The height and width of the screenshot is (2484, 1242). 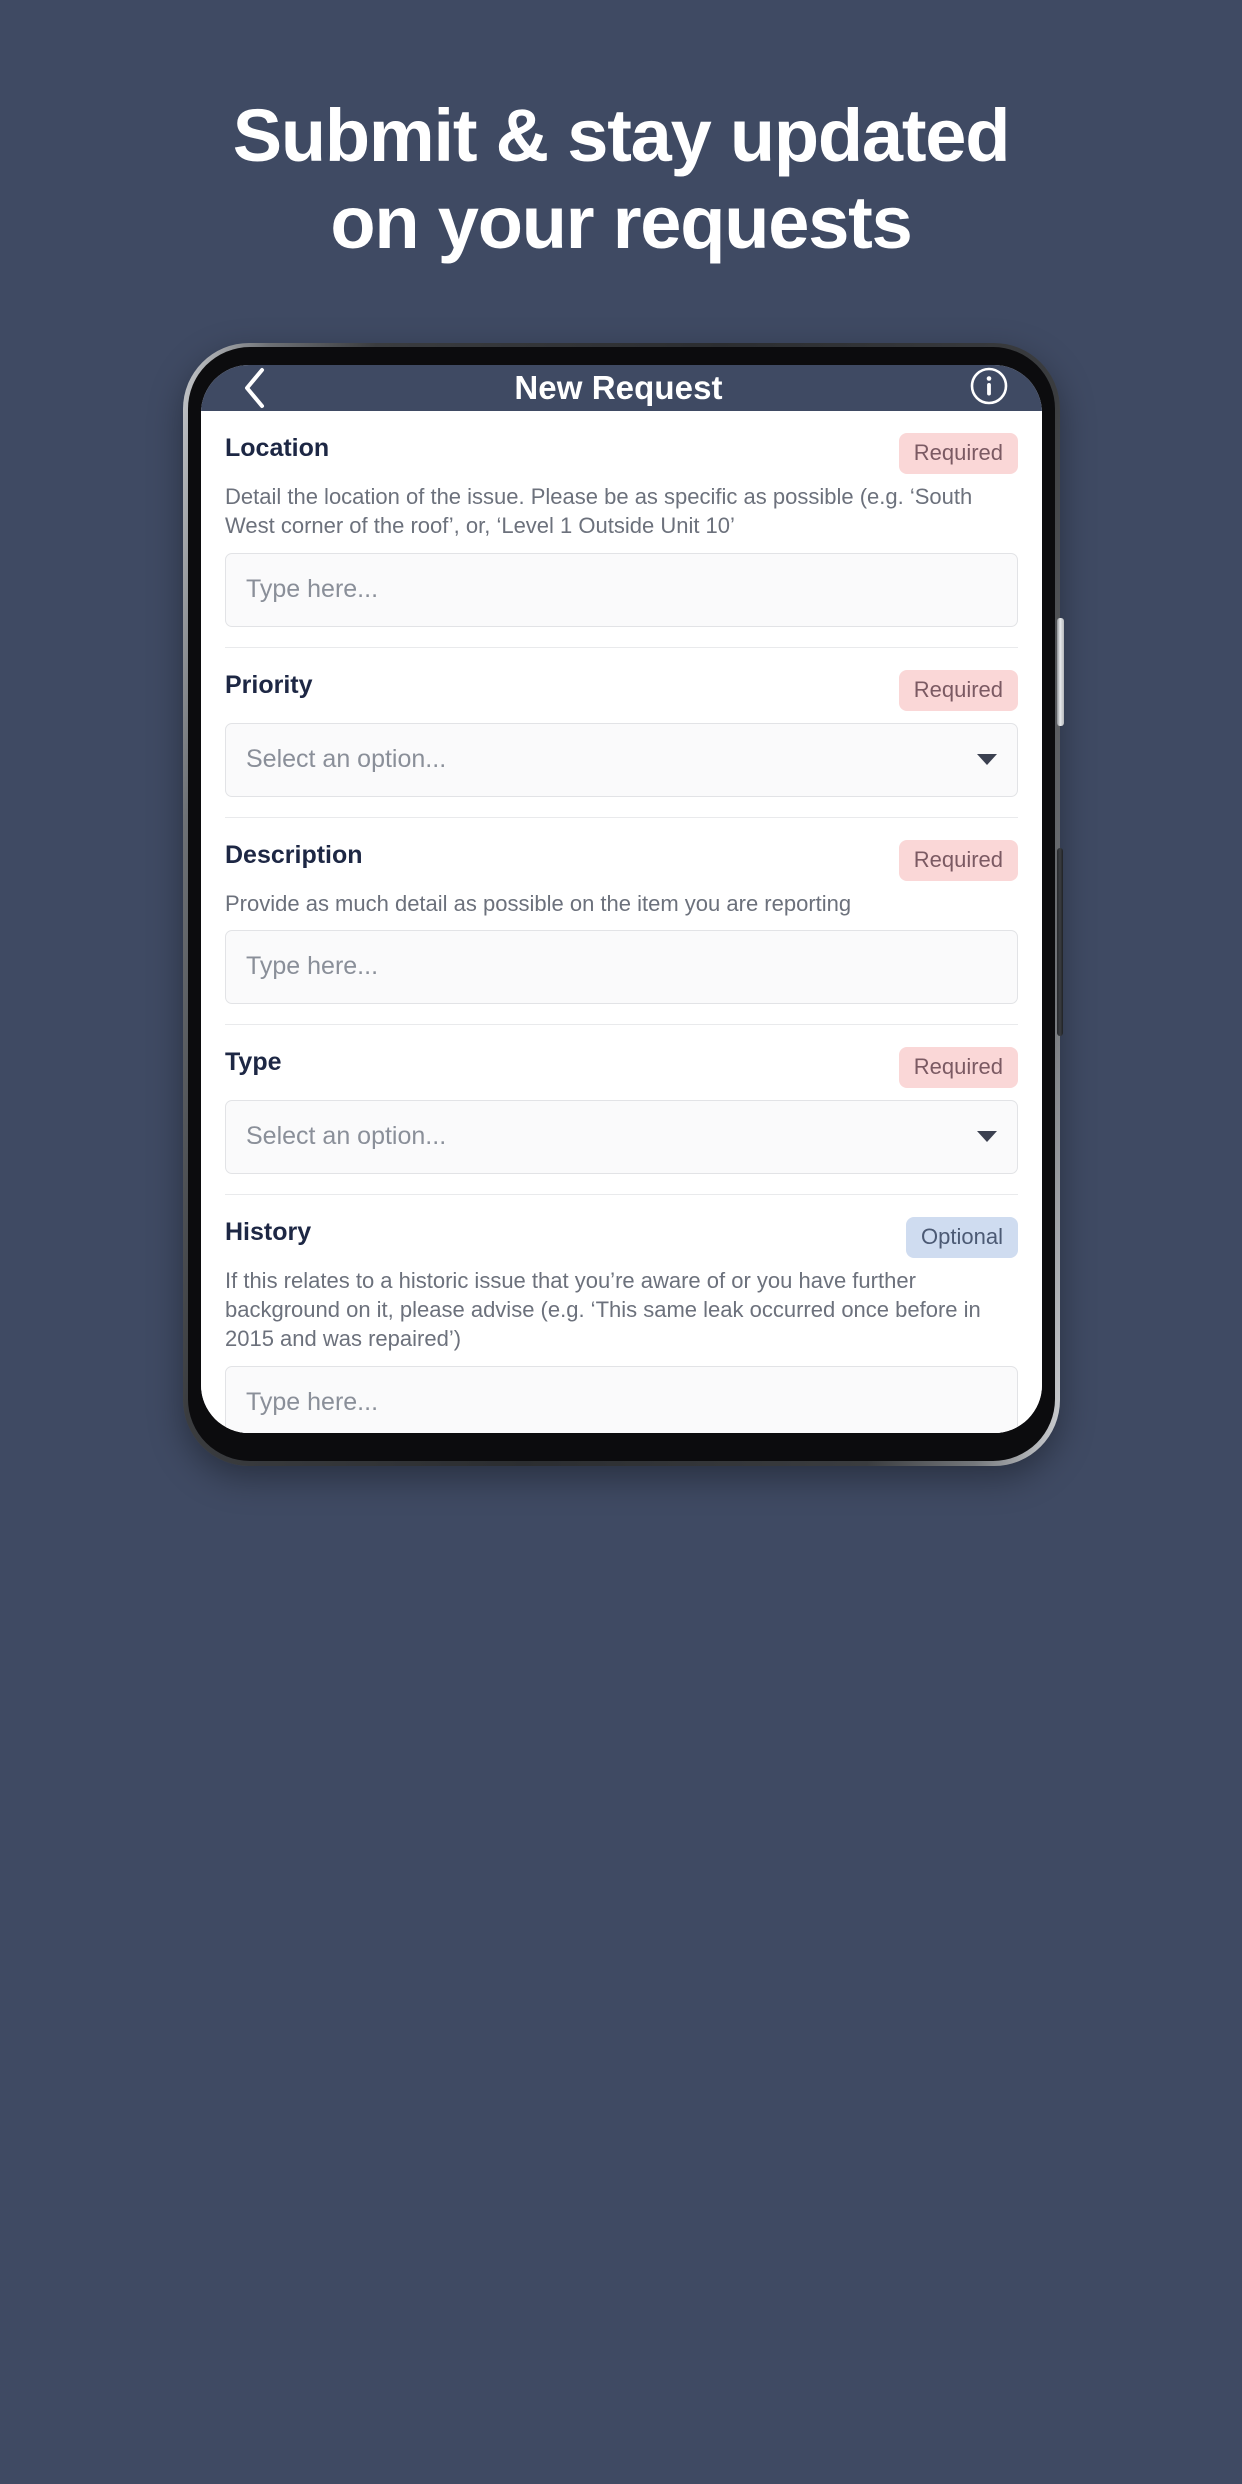 I want to click on promo-headline: Submit & stay updated on your requests, so click(x=621, y=179).